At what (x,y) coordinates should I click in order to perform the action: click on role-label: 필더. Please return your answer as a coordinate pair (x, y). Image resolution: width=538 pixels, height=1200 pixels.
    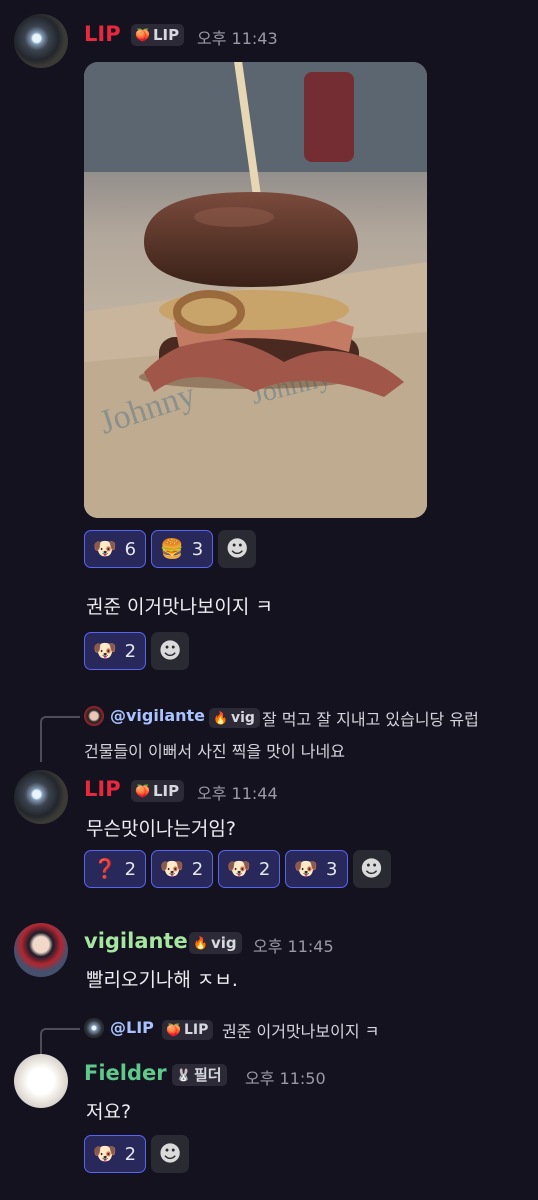
    Looking at the image, I should click on (207, 1075).